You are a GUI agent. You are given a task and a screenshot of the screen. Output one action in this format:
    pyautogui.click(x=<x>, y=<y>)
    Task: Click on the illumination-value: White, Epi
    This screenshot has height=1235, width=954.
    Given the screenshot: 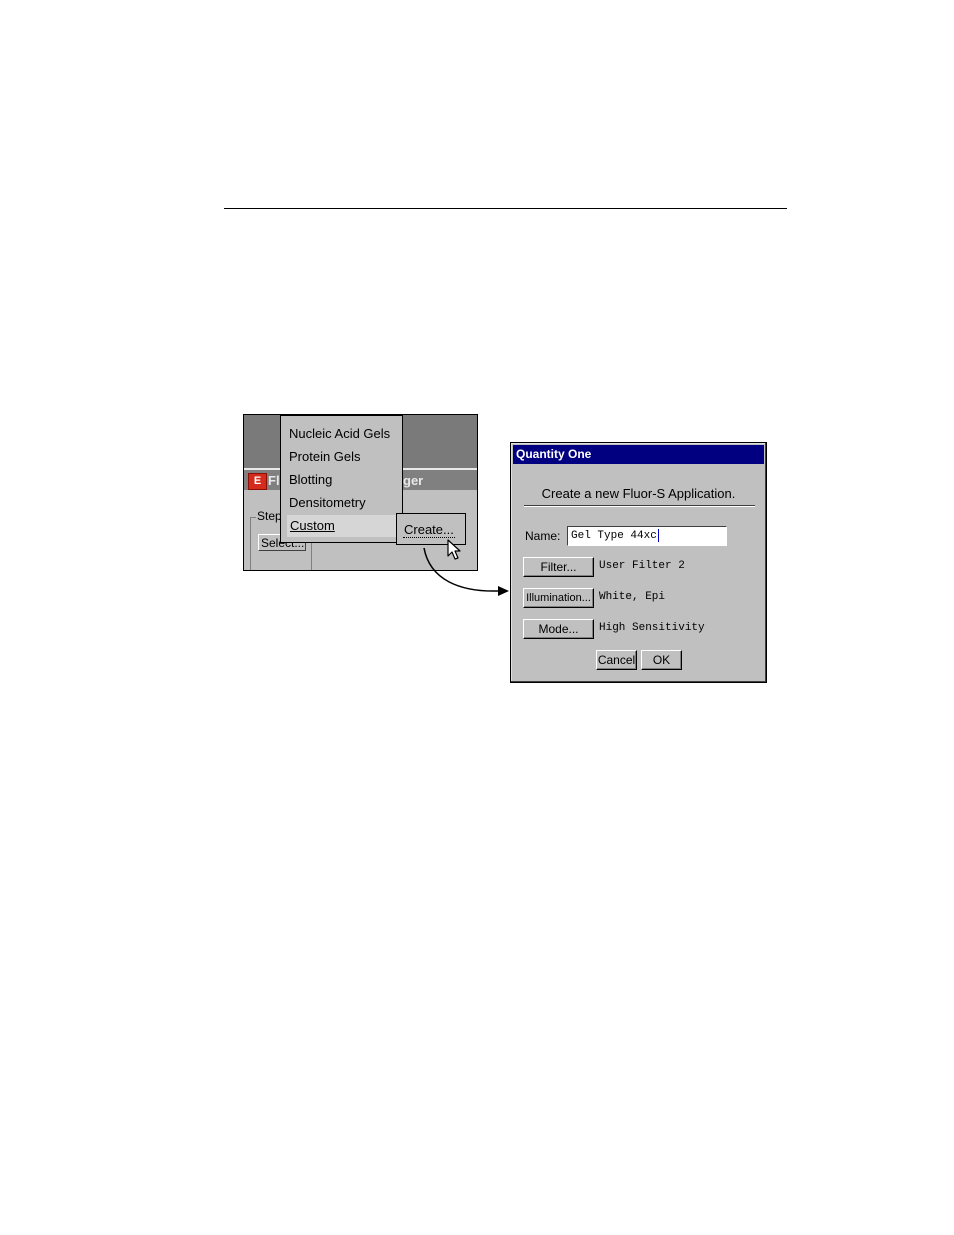 What is the action you would take?
    pyautogui.click(x=632, y=597)
    